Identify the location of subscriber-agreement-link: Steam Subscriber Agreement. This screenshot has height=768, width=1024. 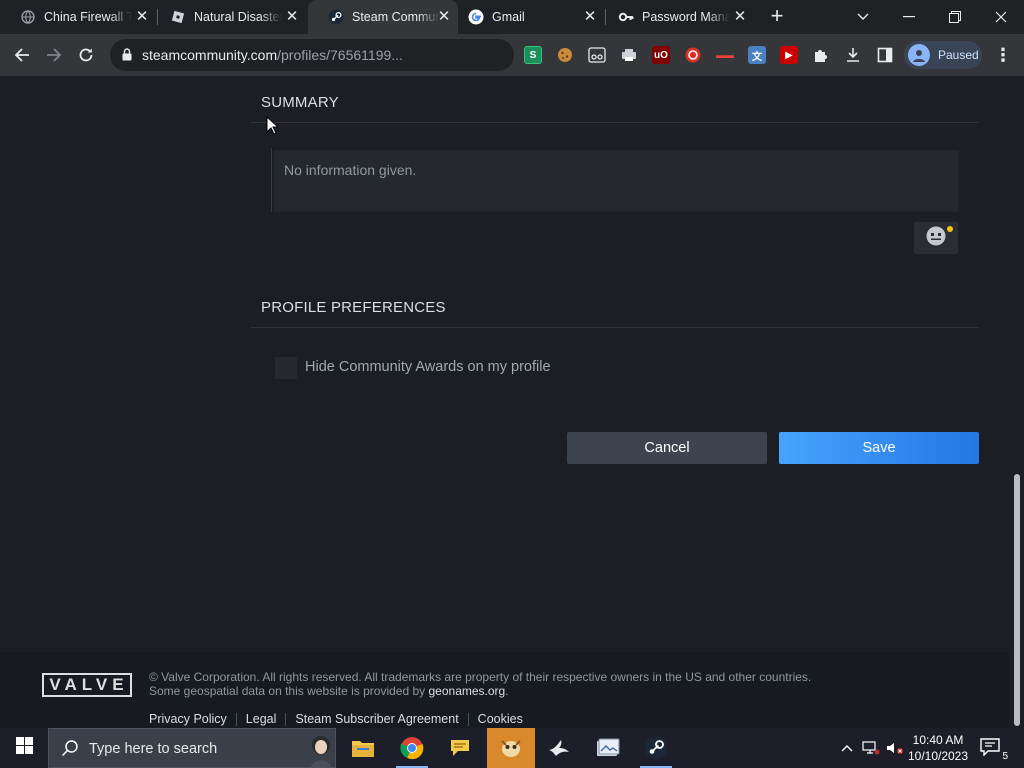
(376, 719).